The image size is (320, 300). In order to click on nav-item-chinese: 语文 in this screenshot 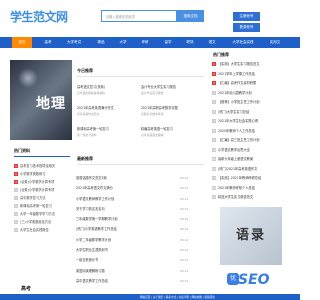, I will do `click(212, 42)`.